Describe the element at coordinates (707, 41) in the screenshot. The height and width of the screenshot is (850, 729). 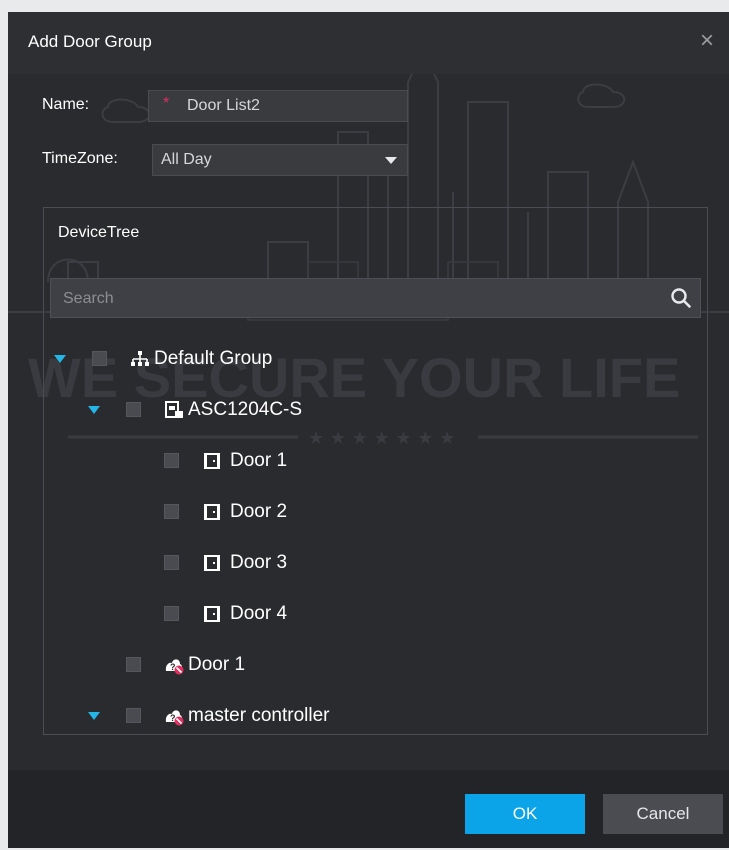
I see `close-icon: ×` at that location.